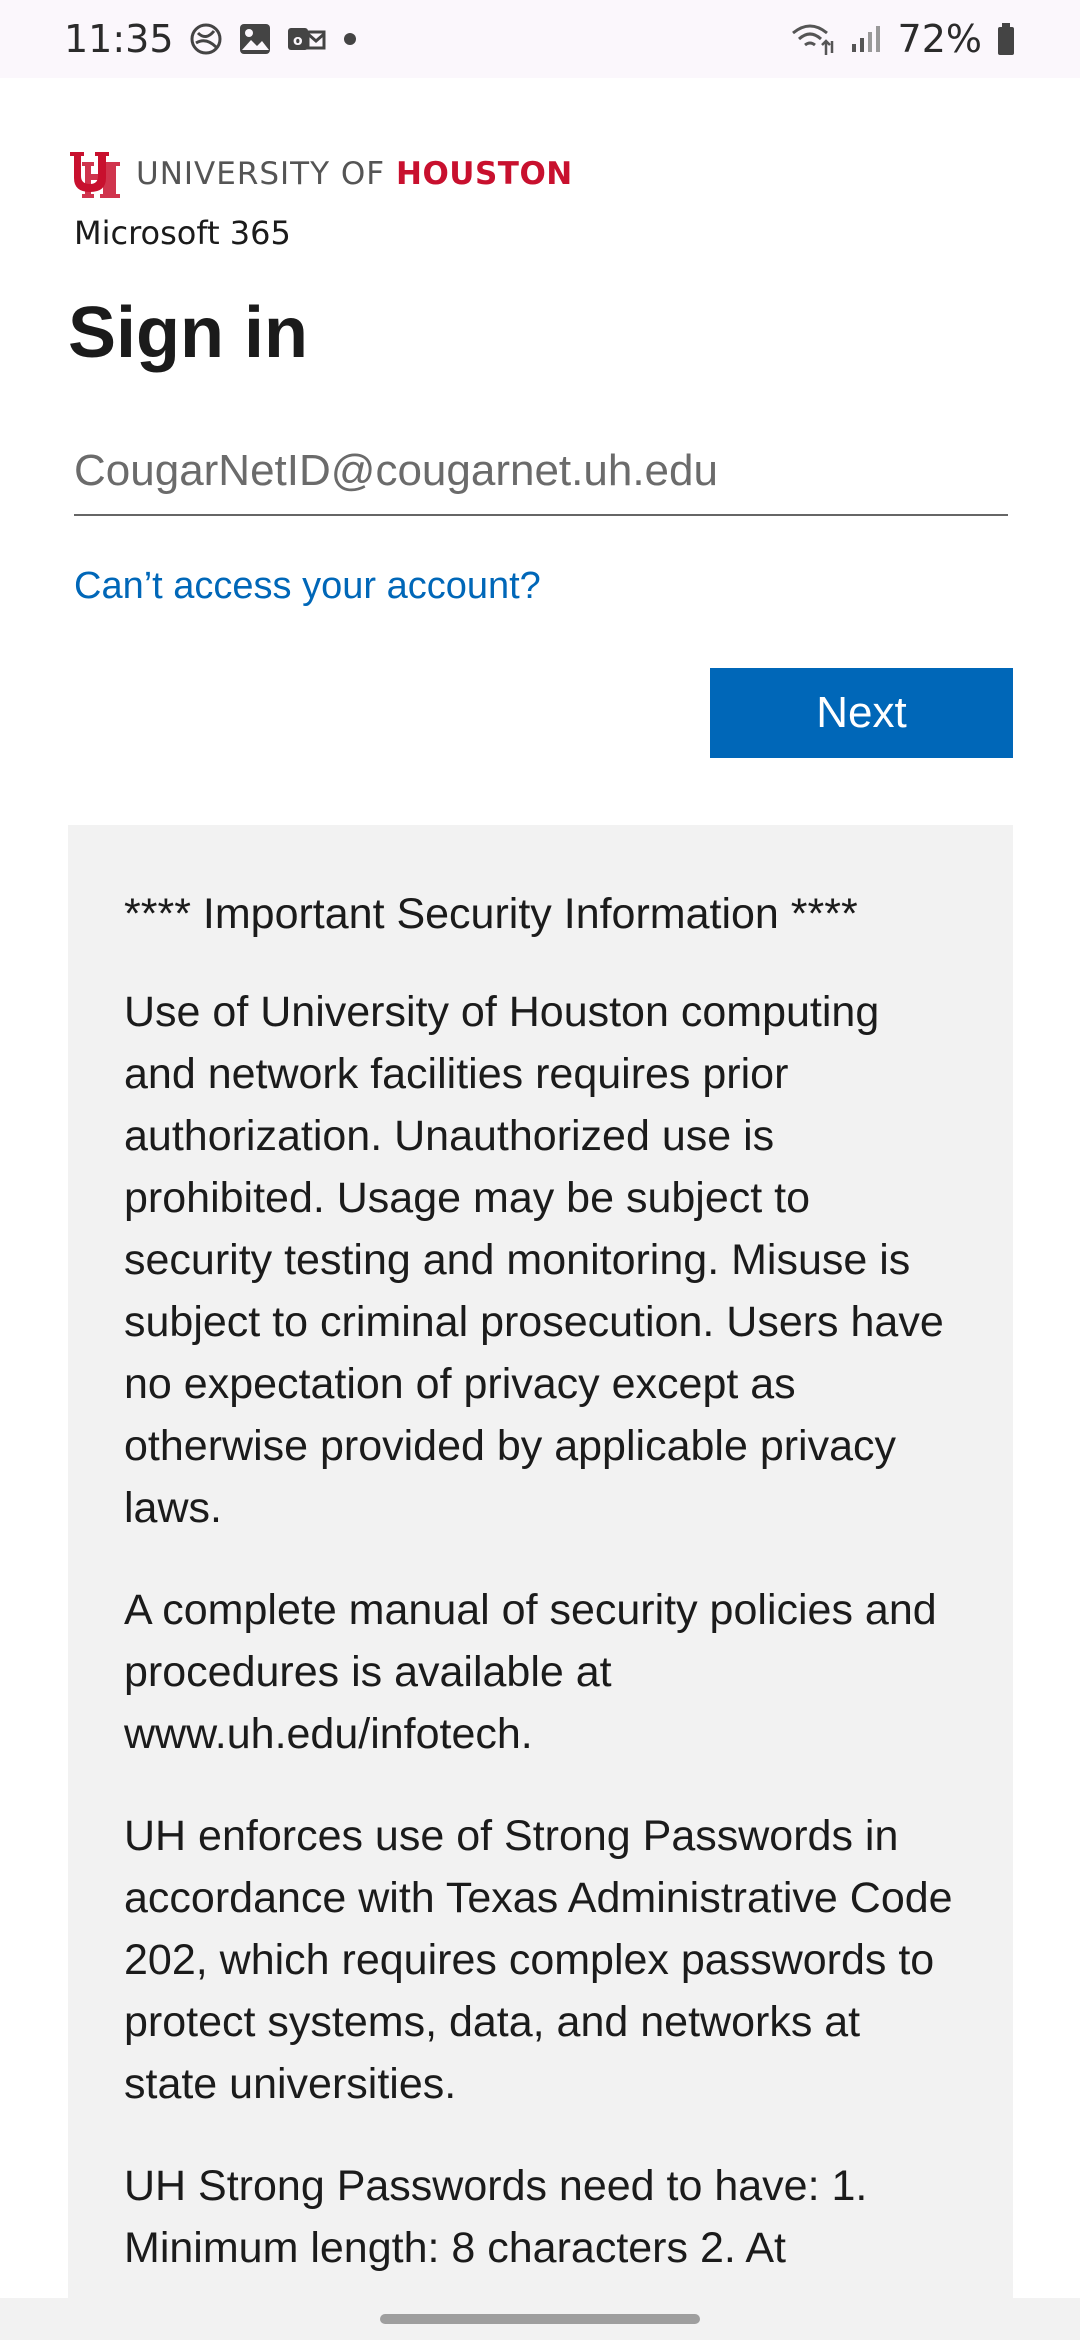  I want to click on university-logo: UNIVERSITY OF HOUSTON, so click(320, 174).